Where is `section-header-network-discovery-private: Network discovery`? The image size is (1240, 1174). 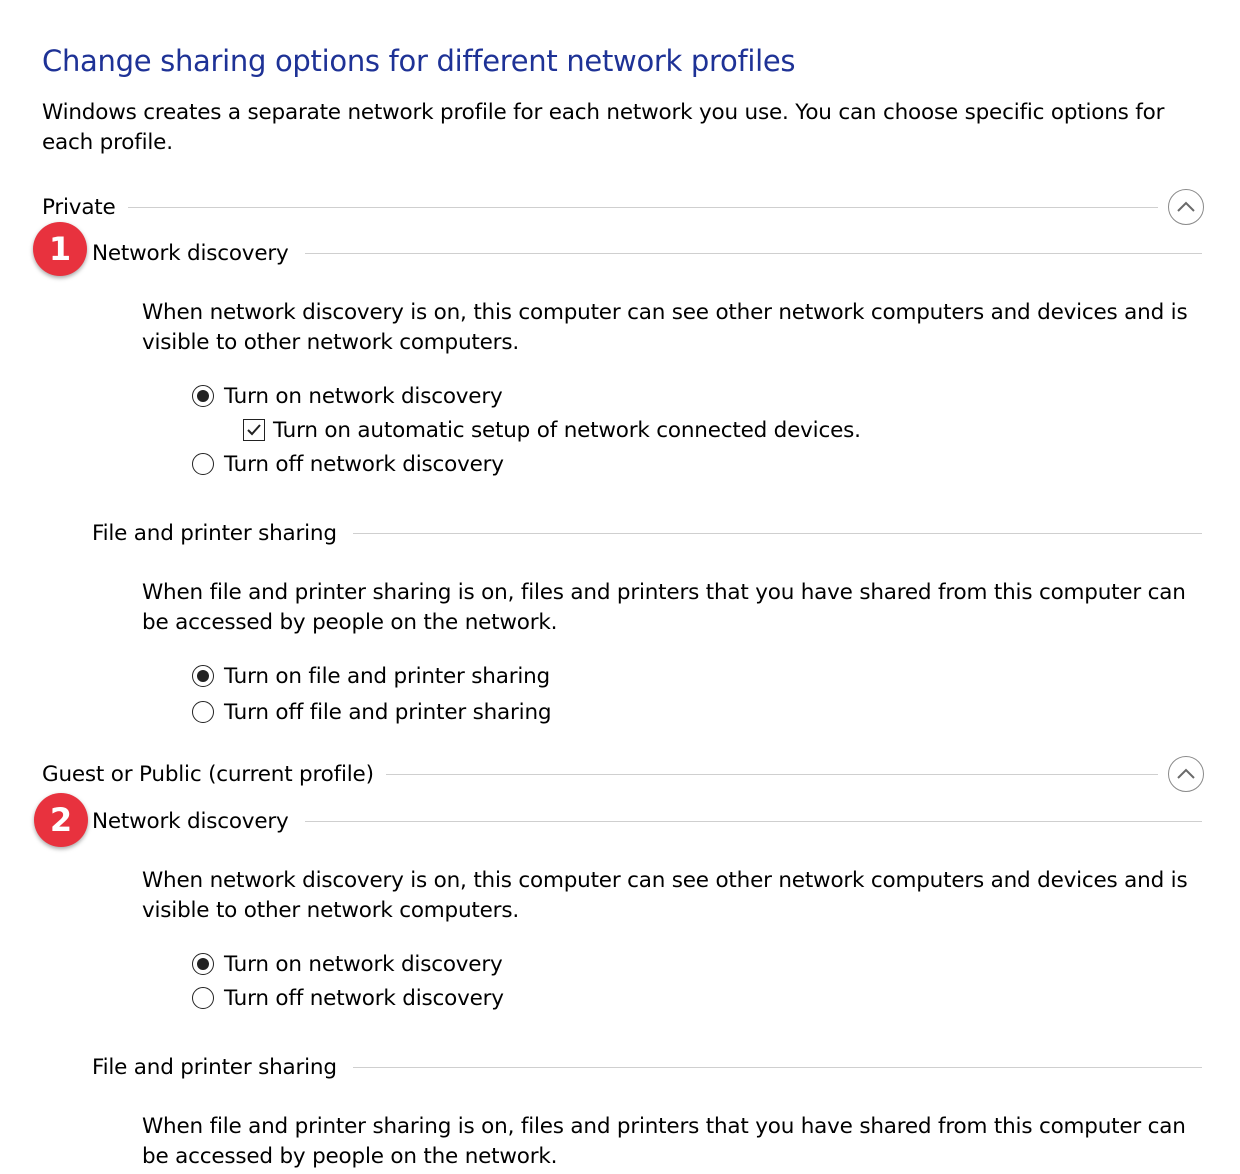
section-header-network-discovery-private: Network discovery is located at coordinates (647, 253).